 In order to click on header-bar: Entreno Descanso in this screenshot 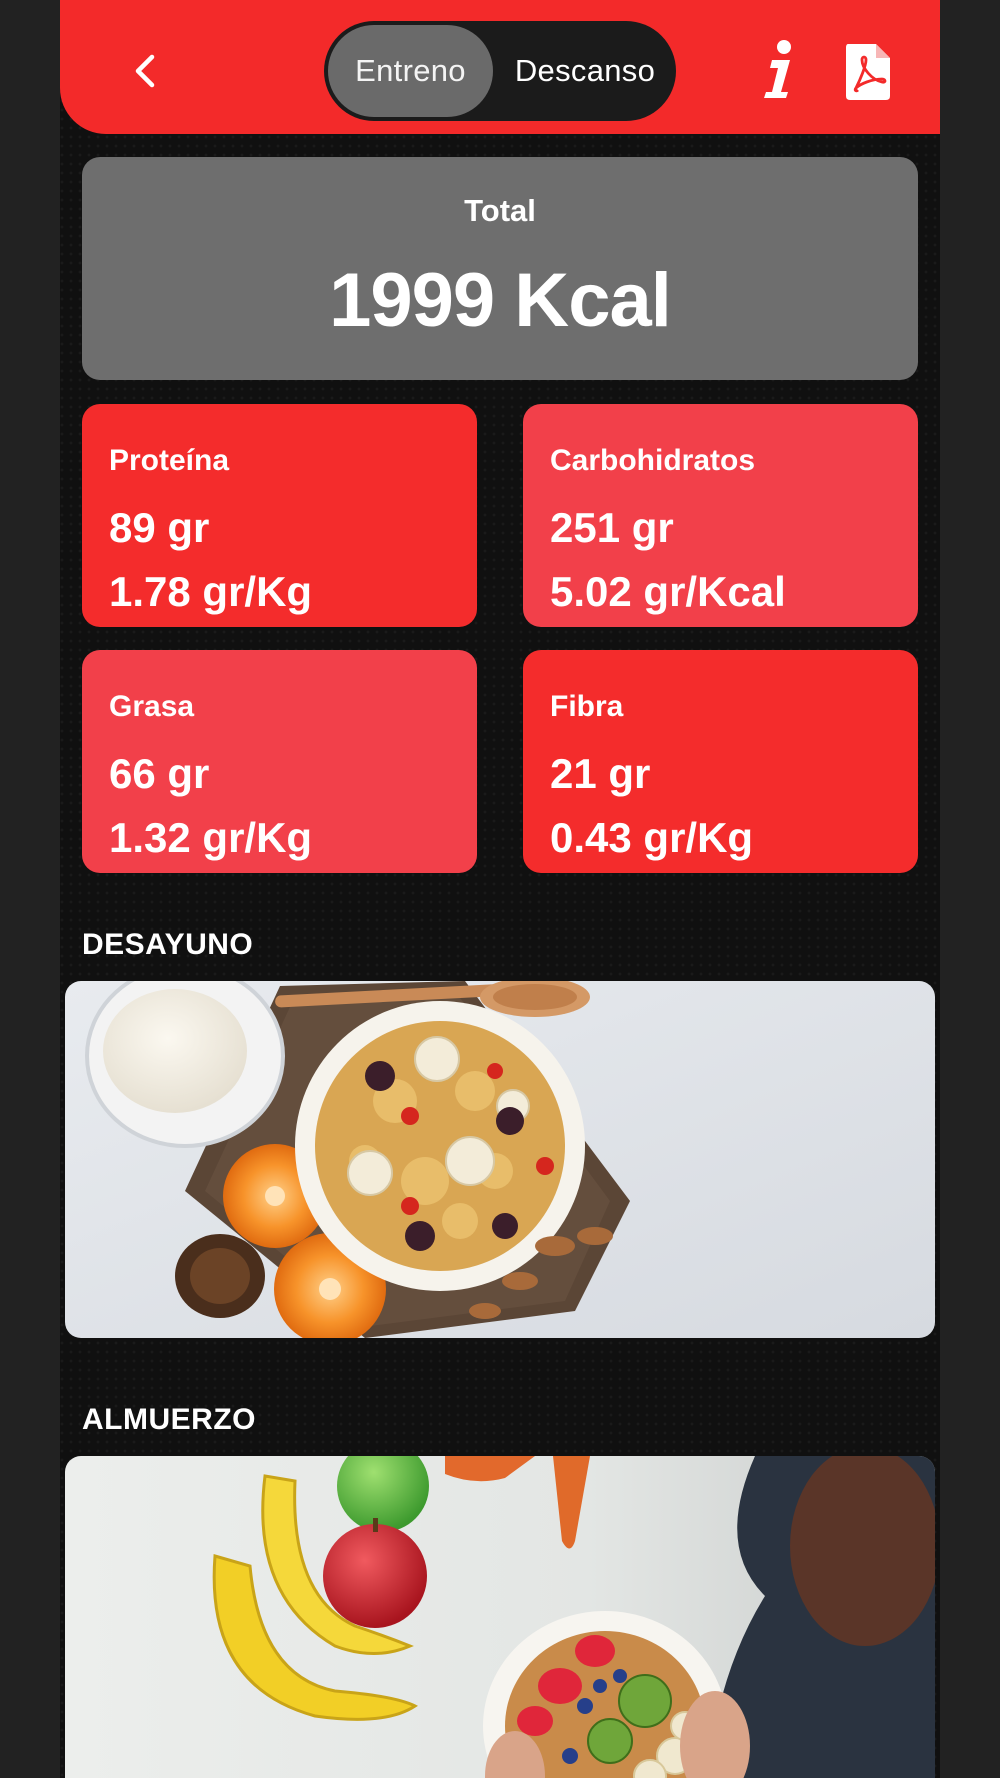, I will do `click(500, 67)`.